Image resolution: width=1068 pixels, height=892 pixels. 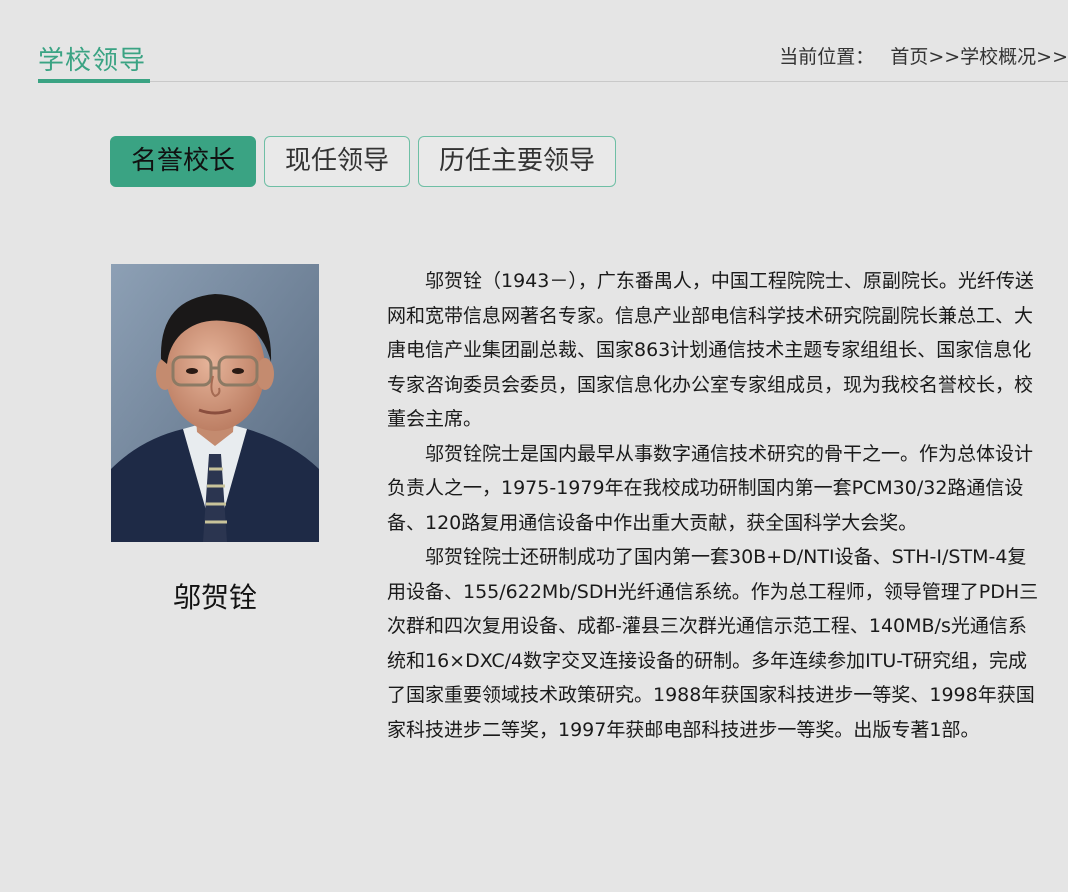 I want to click on section-title: 学校领导, so click(x=92, y=61).